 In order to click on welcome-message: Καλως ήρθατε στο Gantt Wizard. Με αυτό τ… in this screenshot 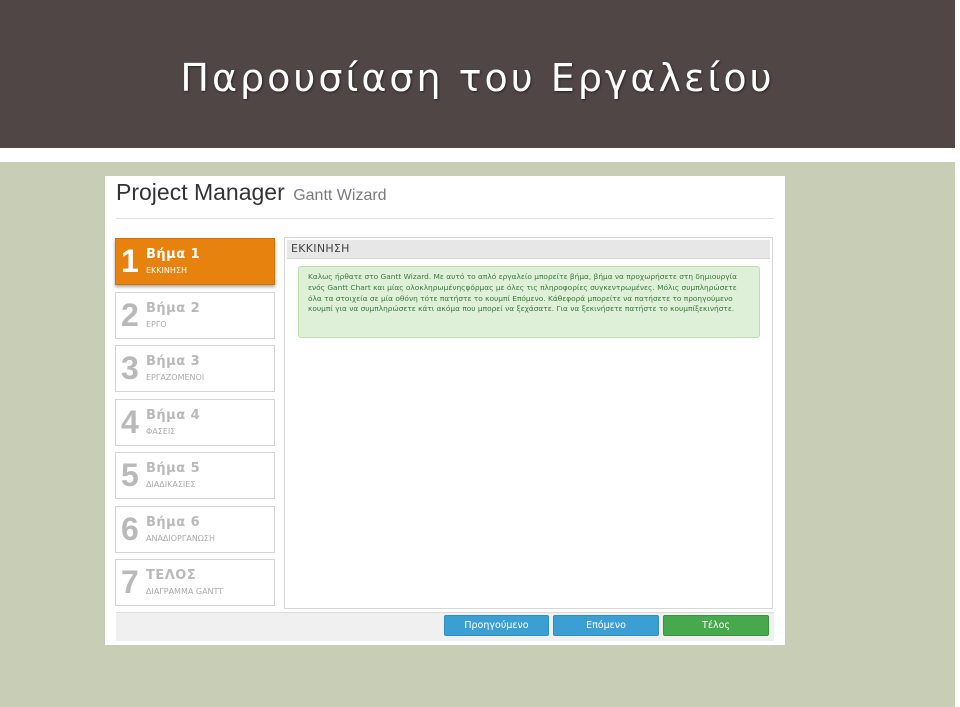, I will do `click(529, 302)`.